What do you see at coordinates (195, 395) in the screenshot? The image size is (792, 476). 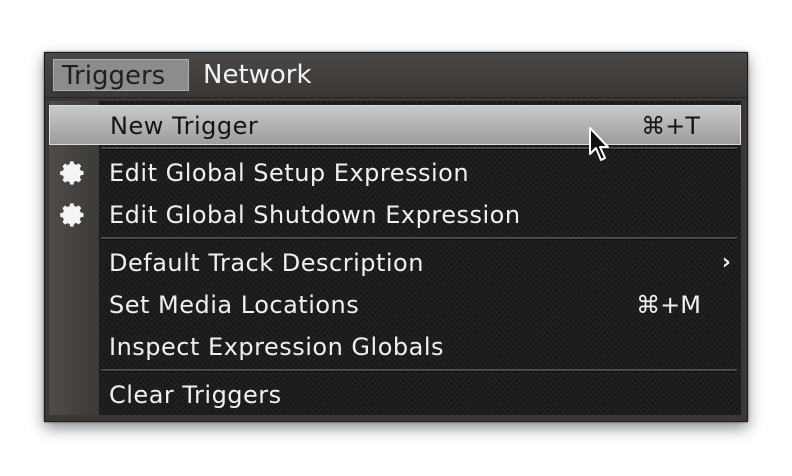 I see `menu-item-label: Clear Triggers` at bounding box center [195, 395].